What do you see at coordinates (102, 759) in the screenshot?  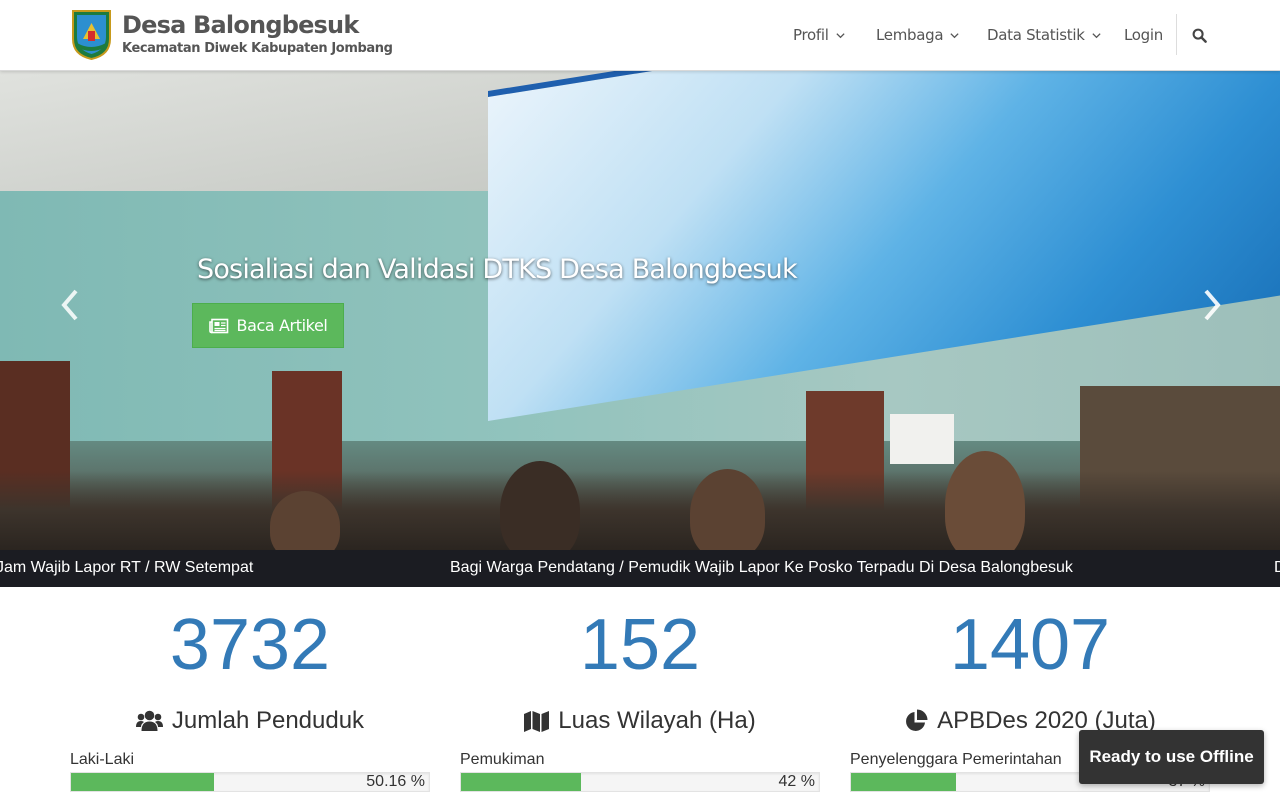 I see `stat-bar-label: Laki-Laki` at bounding box center [102, 759].